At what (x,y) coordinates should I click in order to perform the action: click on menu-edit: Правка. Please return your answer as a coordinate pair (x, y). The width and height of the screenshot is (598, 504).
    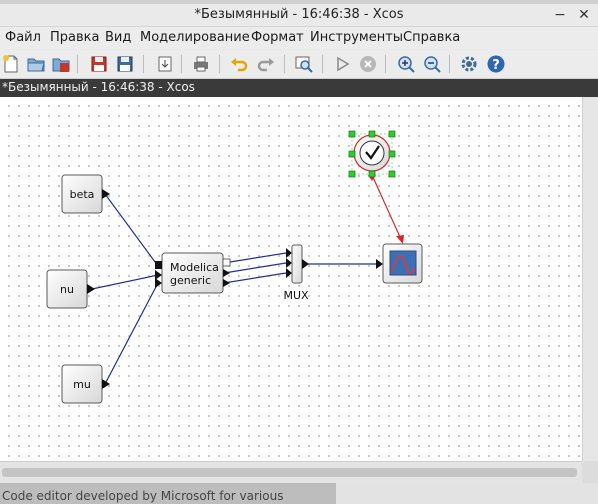
    Looking at the image, I should click on (74, 37).